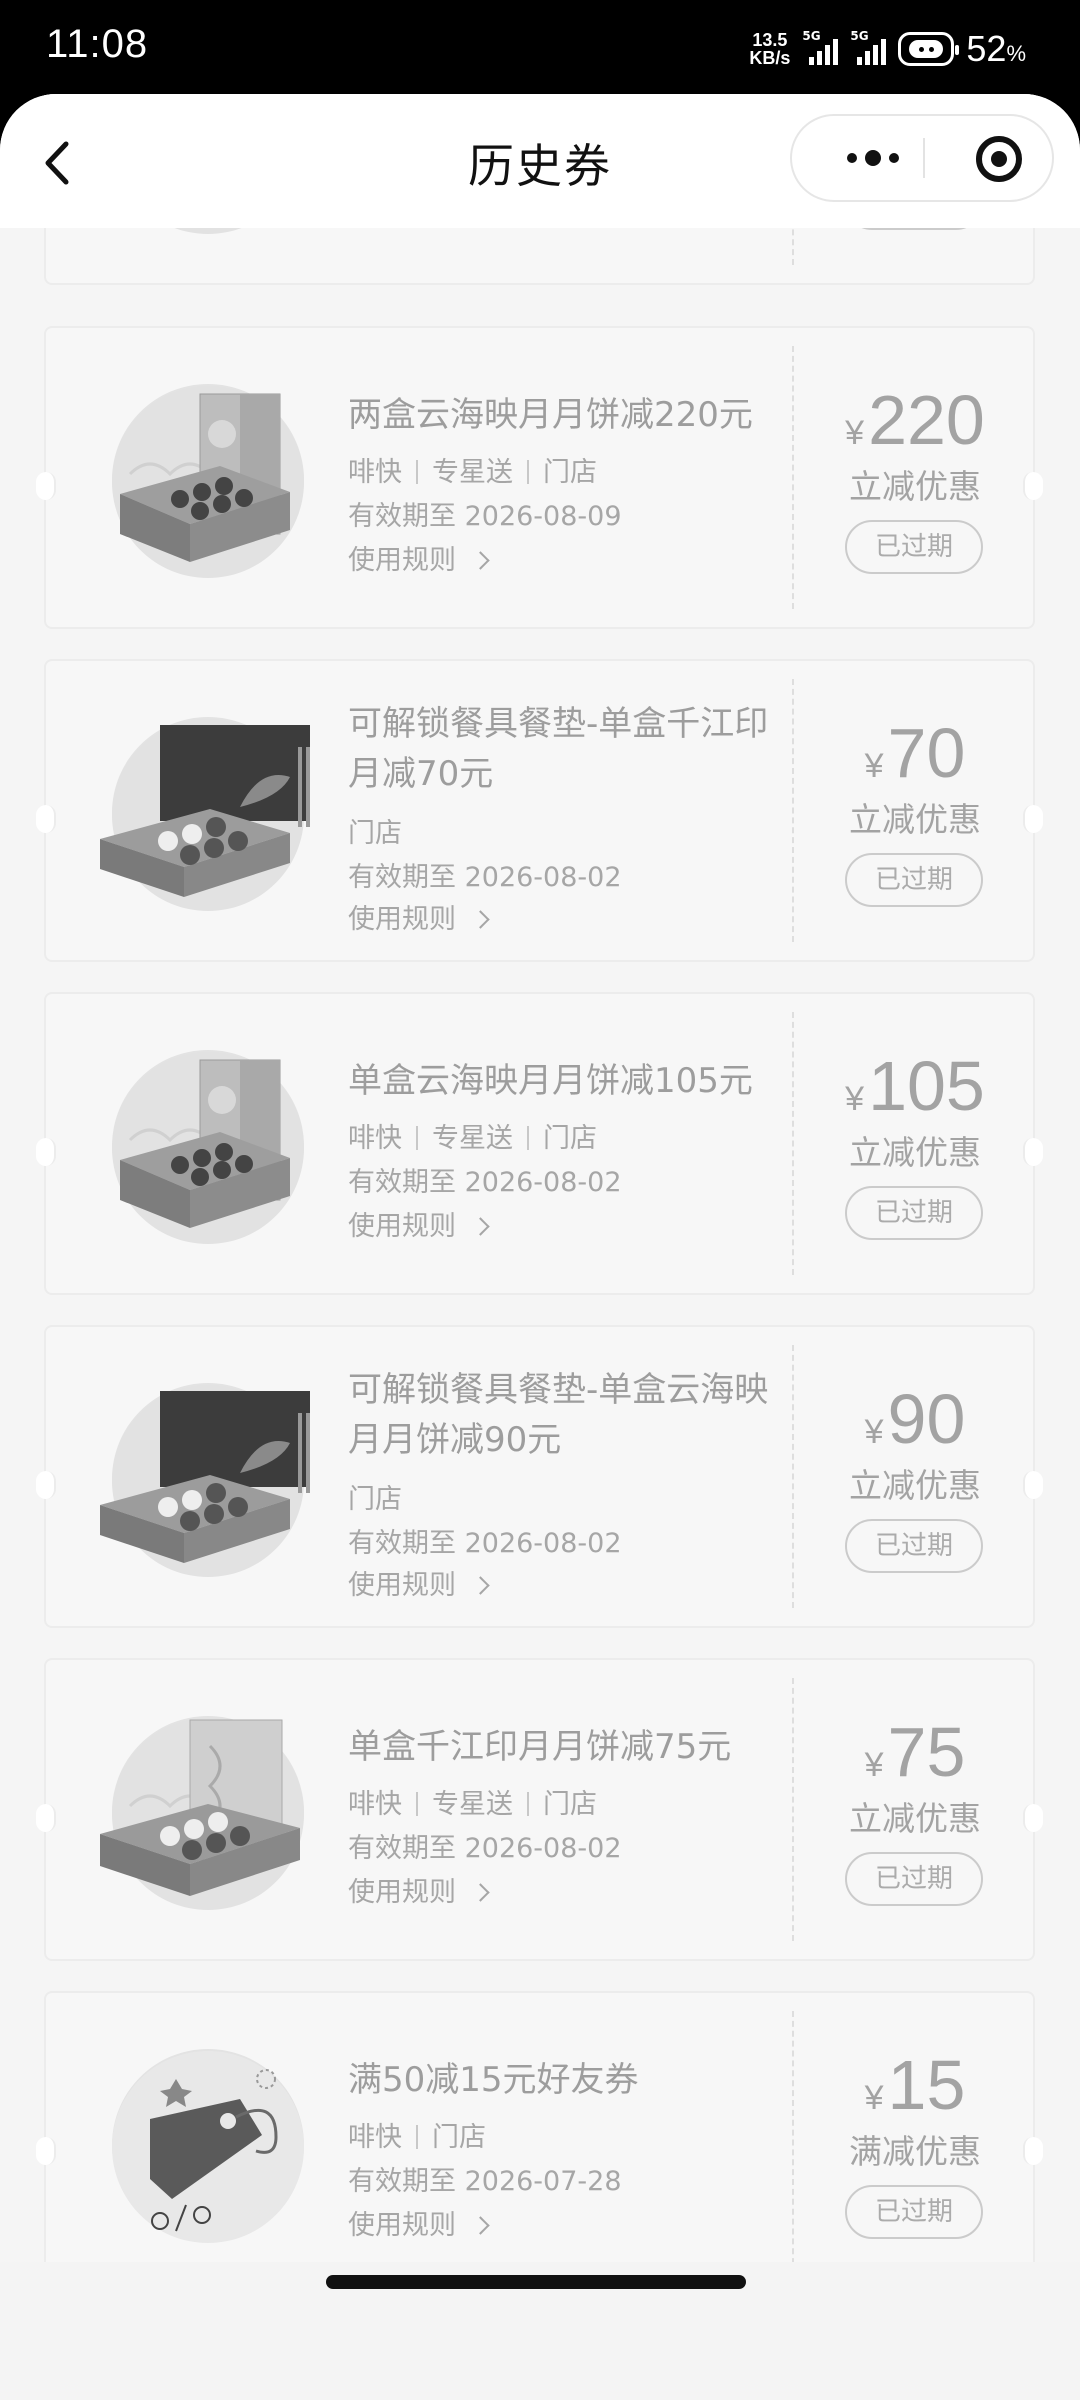 This screenshot has height=2400, width=1080. What do you see at coordinates (97, 44) in the screenshot?
I see `clock: 11:08` at bounding box center [97, 44].